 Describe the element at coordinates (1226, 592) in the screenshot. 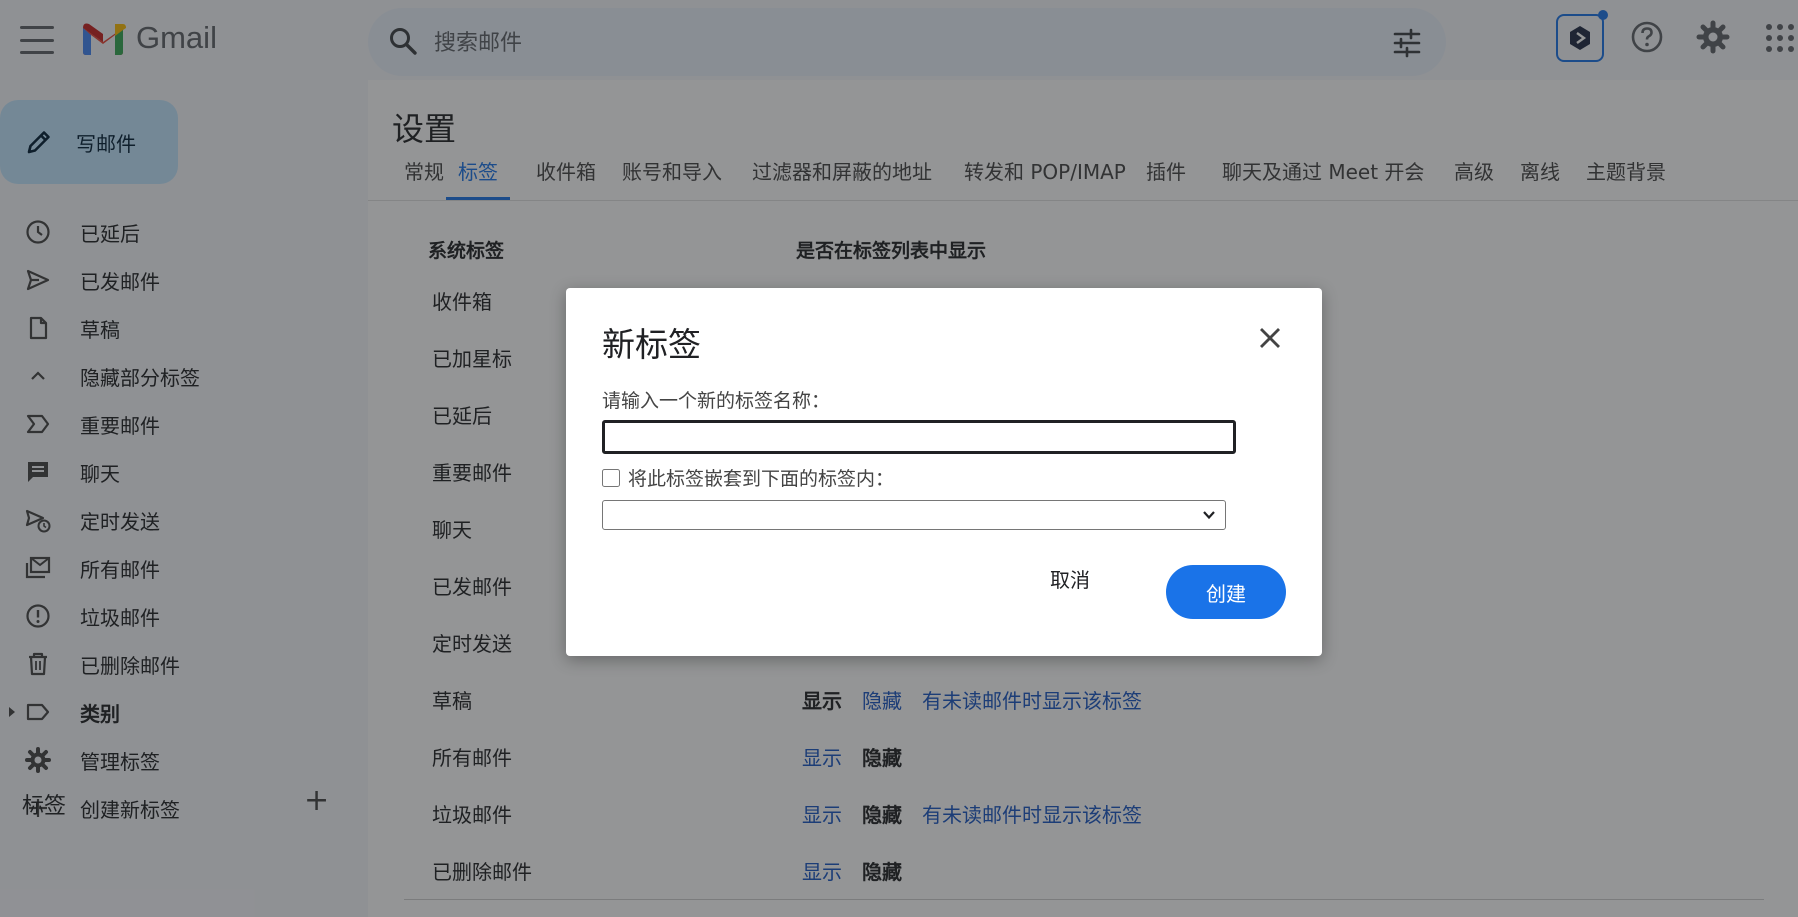

I see `create-button: 创建` at that location.